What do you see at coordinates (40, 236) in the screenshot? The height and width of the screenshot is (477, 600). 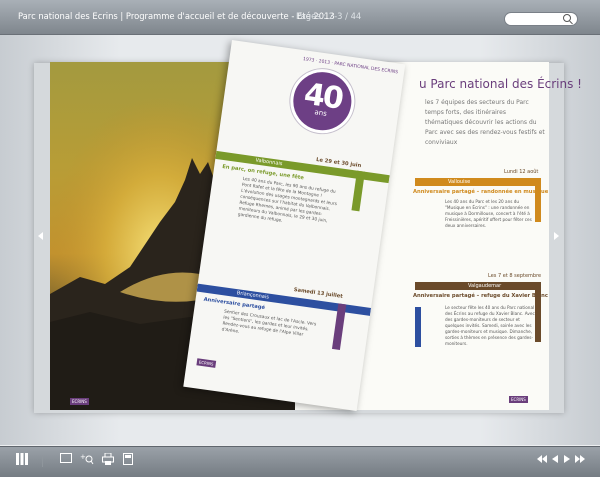 I see `prev-page-arrow-icon` at bounding box center [40, 236].